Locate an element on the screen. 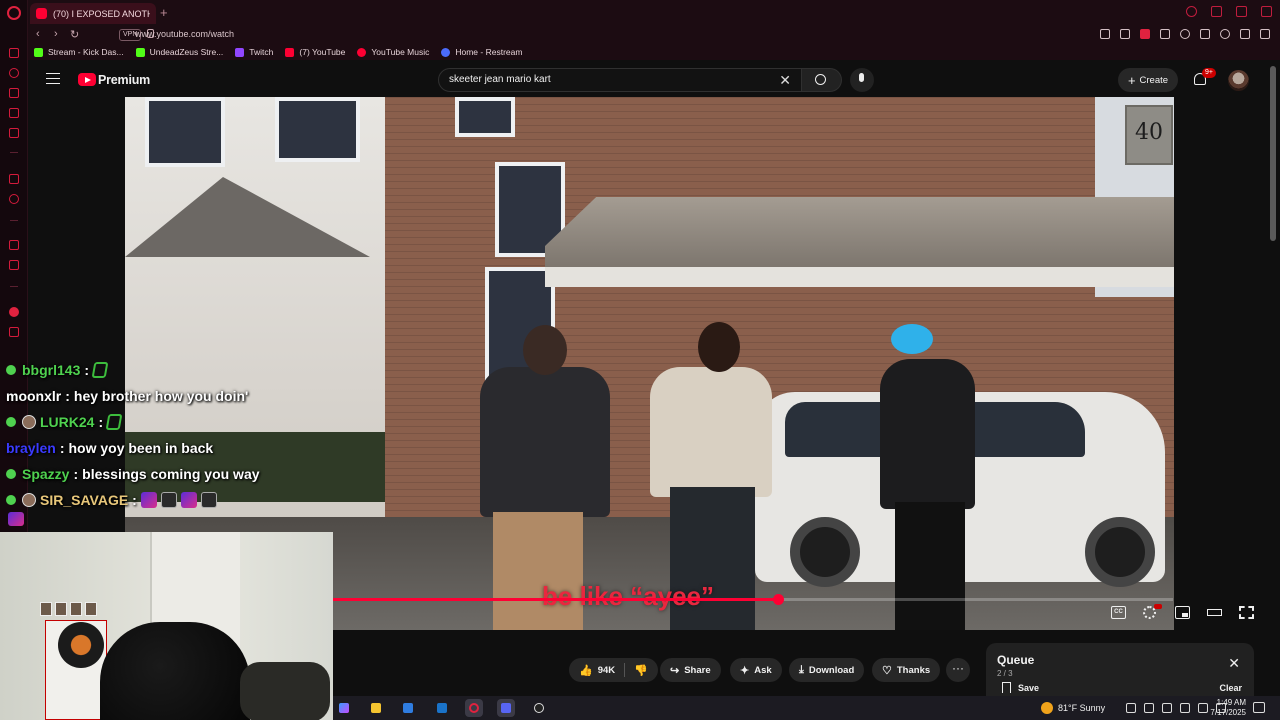  minimize-icon is located at coordinates (1216, 11).